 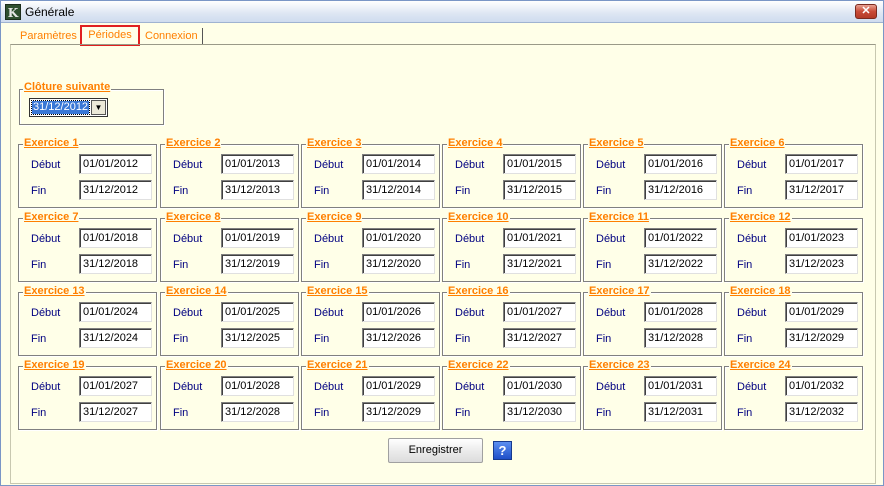 I want to click on debut-field: 01/01/2019, so click(x=257, y=238).